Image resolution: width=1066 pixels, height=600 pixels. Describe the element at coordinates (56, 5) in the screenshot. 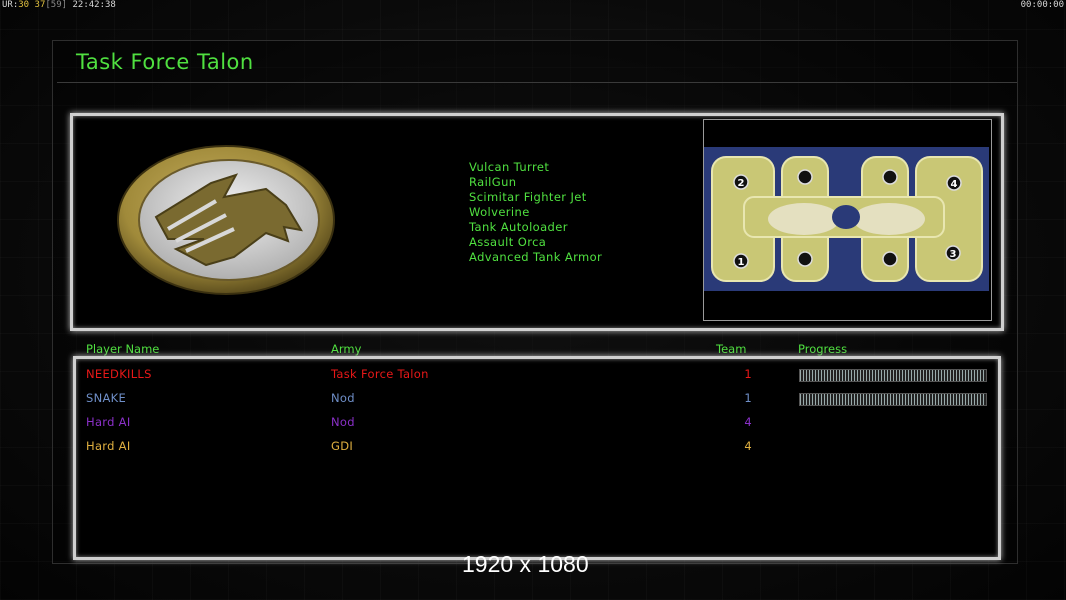

I see `hud-fps-c: [59]` at that location.